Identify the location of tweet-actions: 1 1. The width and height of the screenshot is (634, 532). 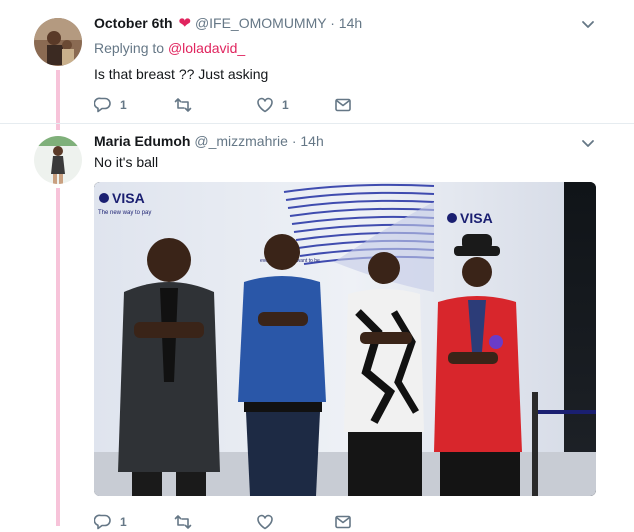
(234, 105).